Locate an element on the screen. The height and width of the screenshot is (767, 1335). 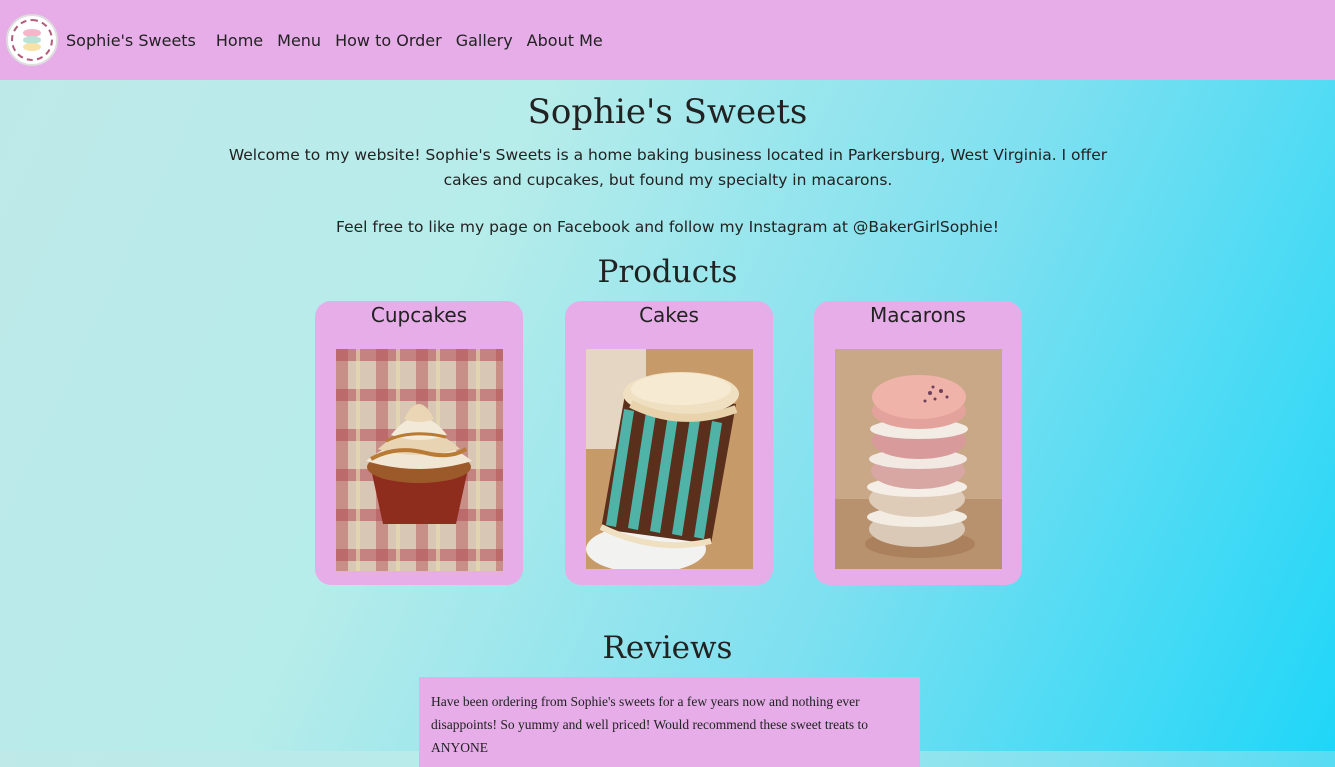
cupcake-photo is located at coordinates (419, 460).